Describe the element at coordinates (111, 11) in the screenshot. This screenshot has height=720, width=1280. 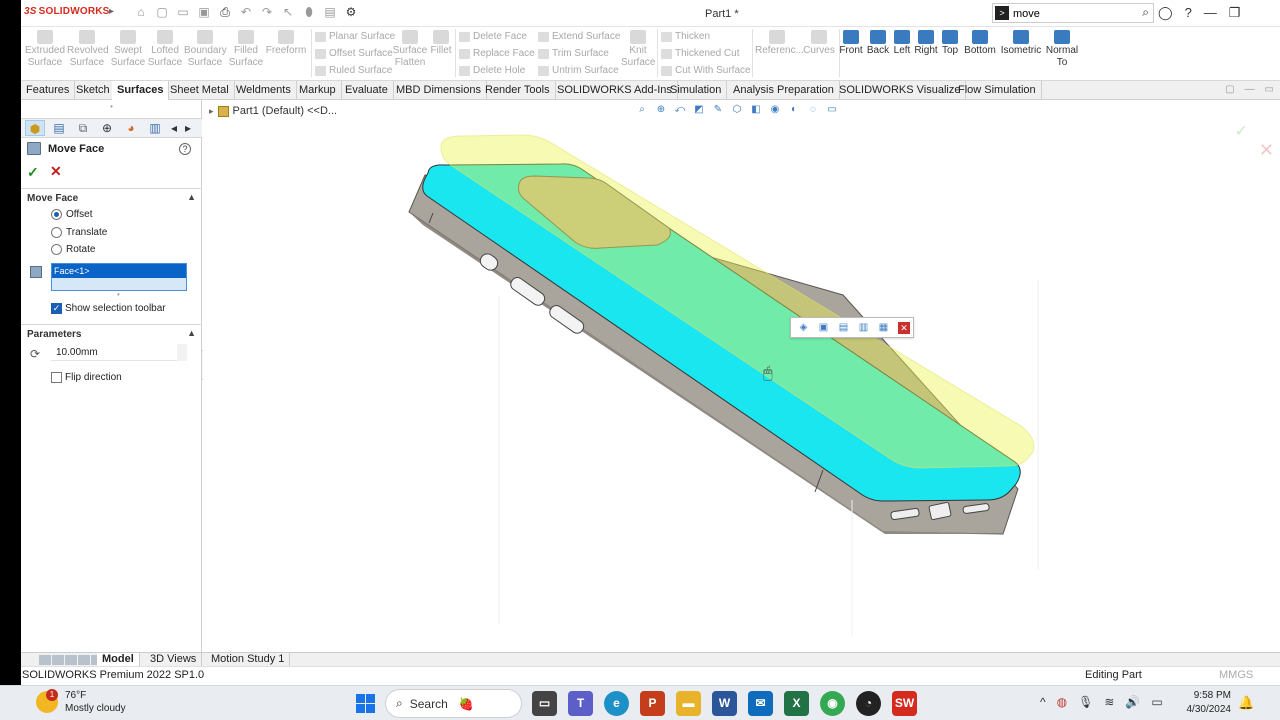
I see `menu-expand-icon: ▸` at that location.